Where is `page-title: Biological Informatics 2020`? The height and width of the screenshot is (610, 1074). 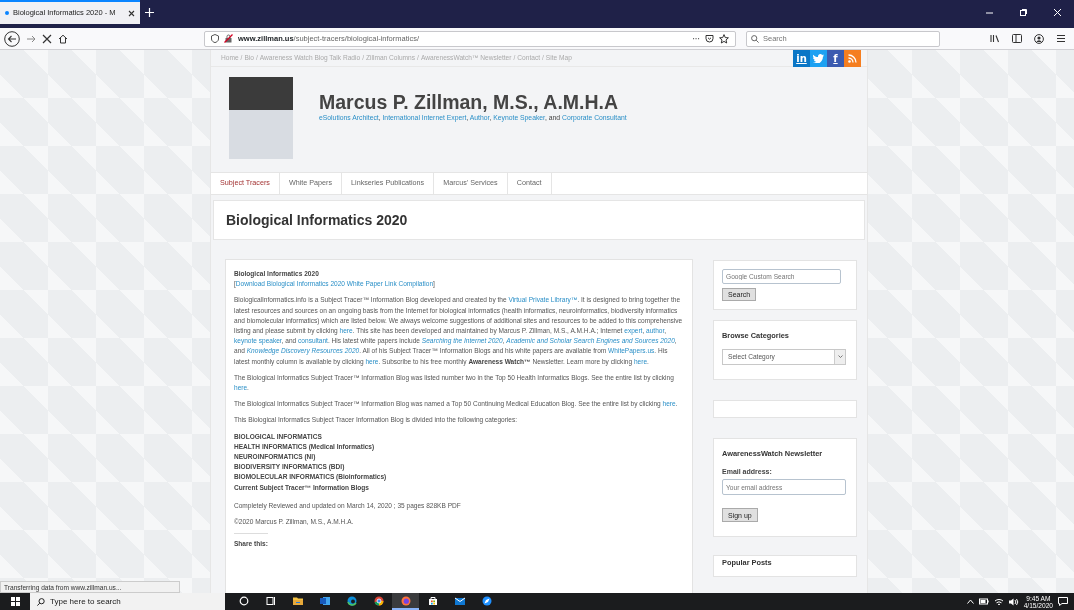
page-title: Biological Informatics 2020 is located at coordinates (317, 220).